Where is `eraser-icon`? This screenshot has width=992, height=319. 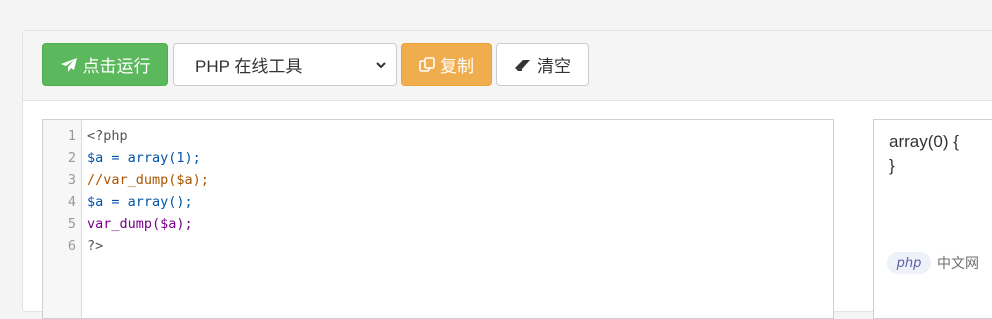 eraser-icon is located at coordinates (522, 65).